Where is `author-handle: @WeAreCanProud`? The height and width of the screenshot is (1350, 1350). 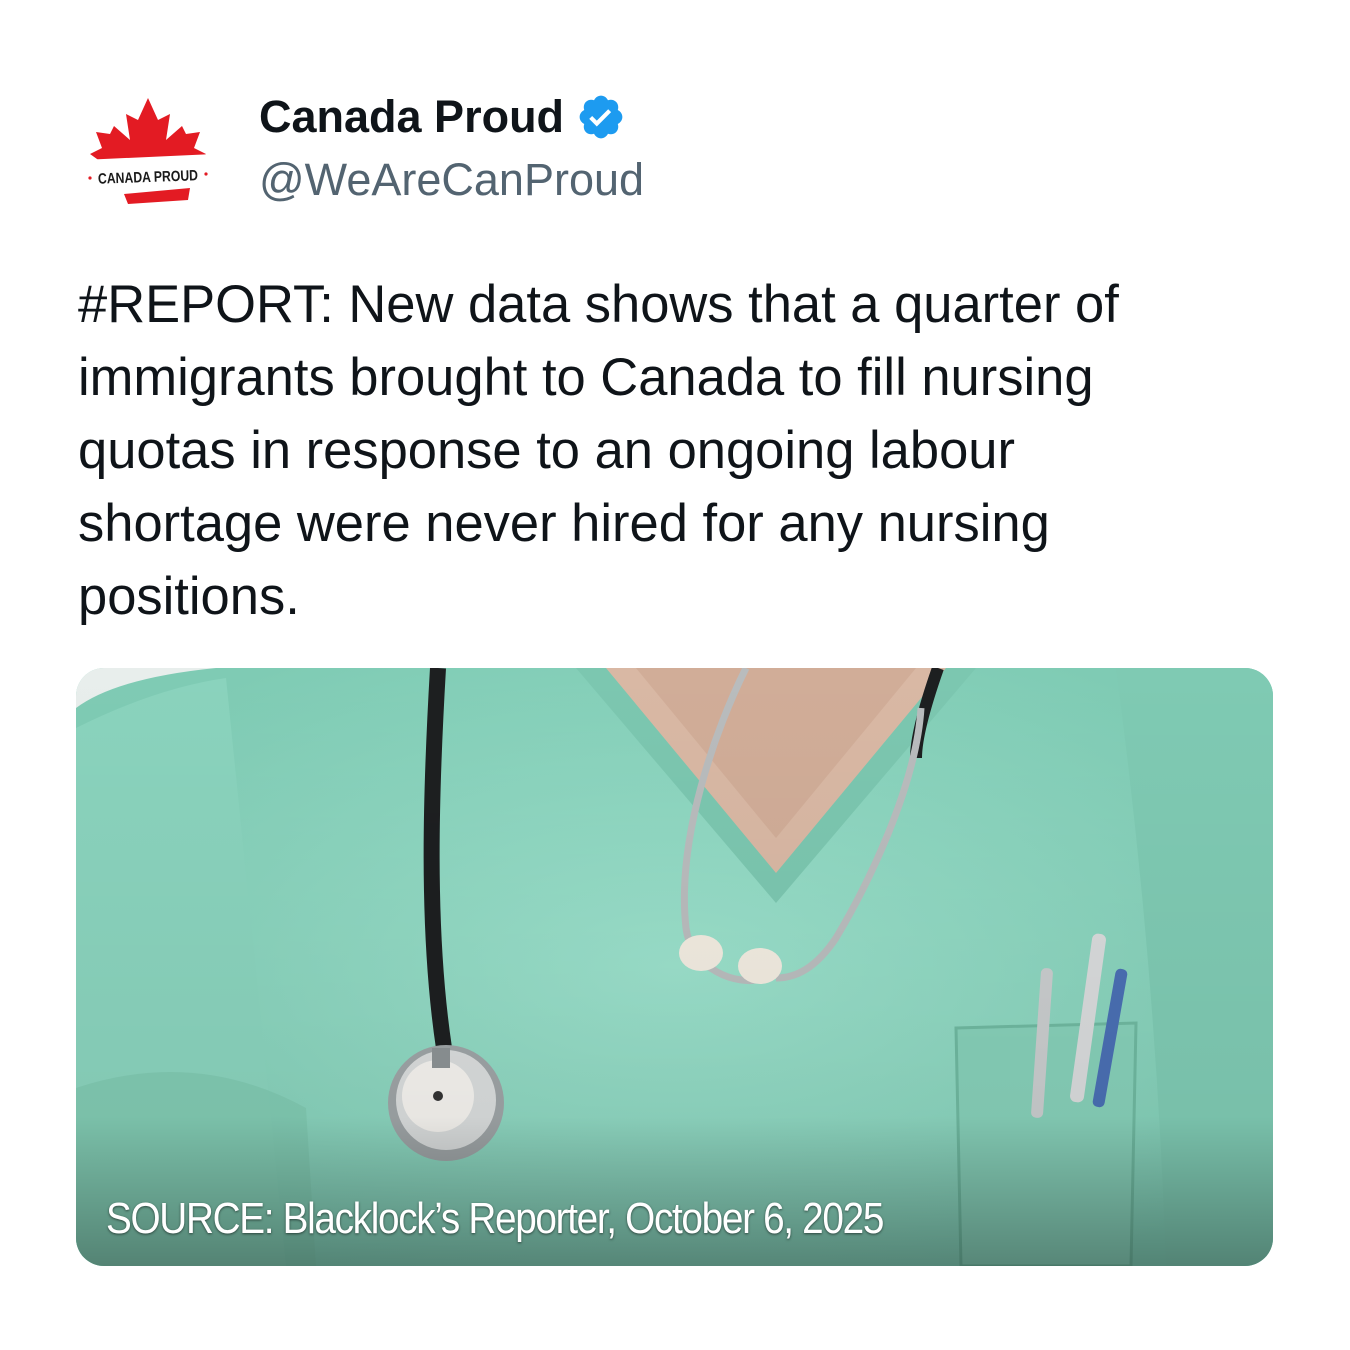 author-handle: @WeAreCanProud is located at coordinates (451, 180).